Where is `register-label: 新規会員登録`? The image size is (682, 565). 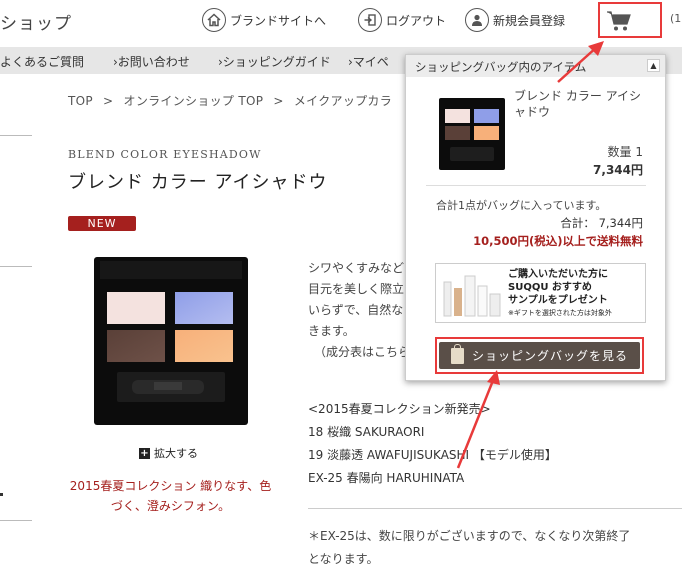
register-label: 新規会員登録 is located at coordinates (529, 20).